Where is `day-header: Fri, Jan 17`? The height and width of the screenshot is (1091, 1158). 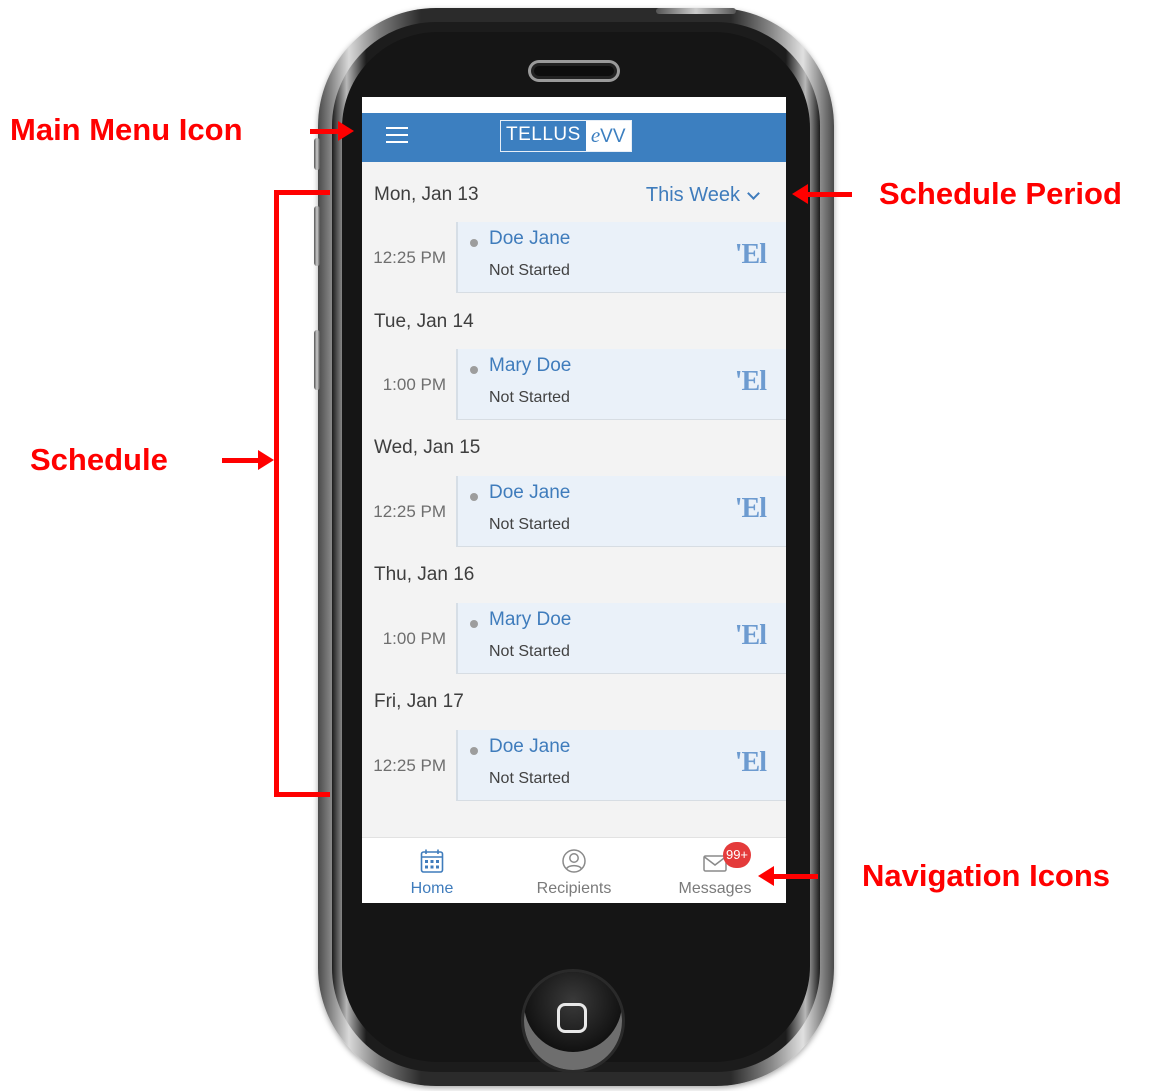 day-header: Fri, Jan 17 is located at coordinates (574, 705).